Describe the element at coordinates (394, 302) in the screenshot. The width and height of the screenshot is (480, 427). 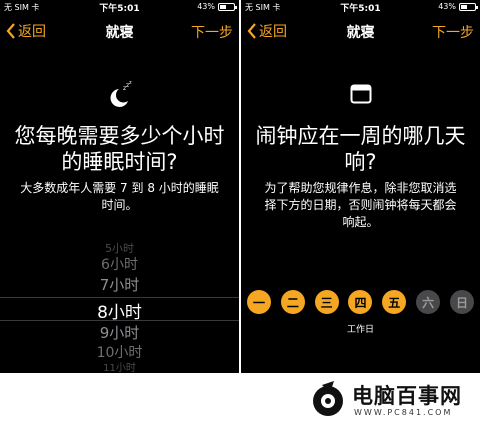
I see `day-toggle-friday: 五` at that location.